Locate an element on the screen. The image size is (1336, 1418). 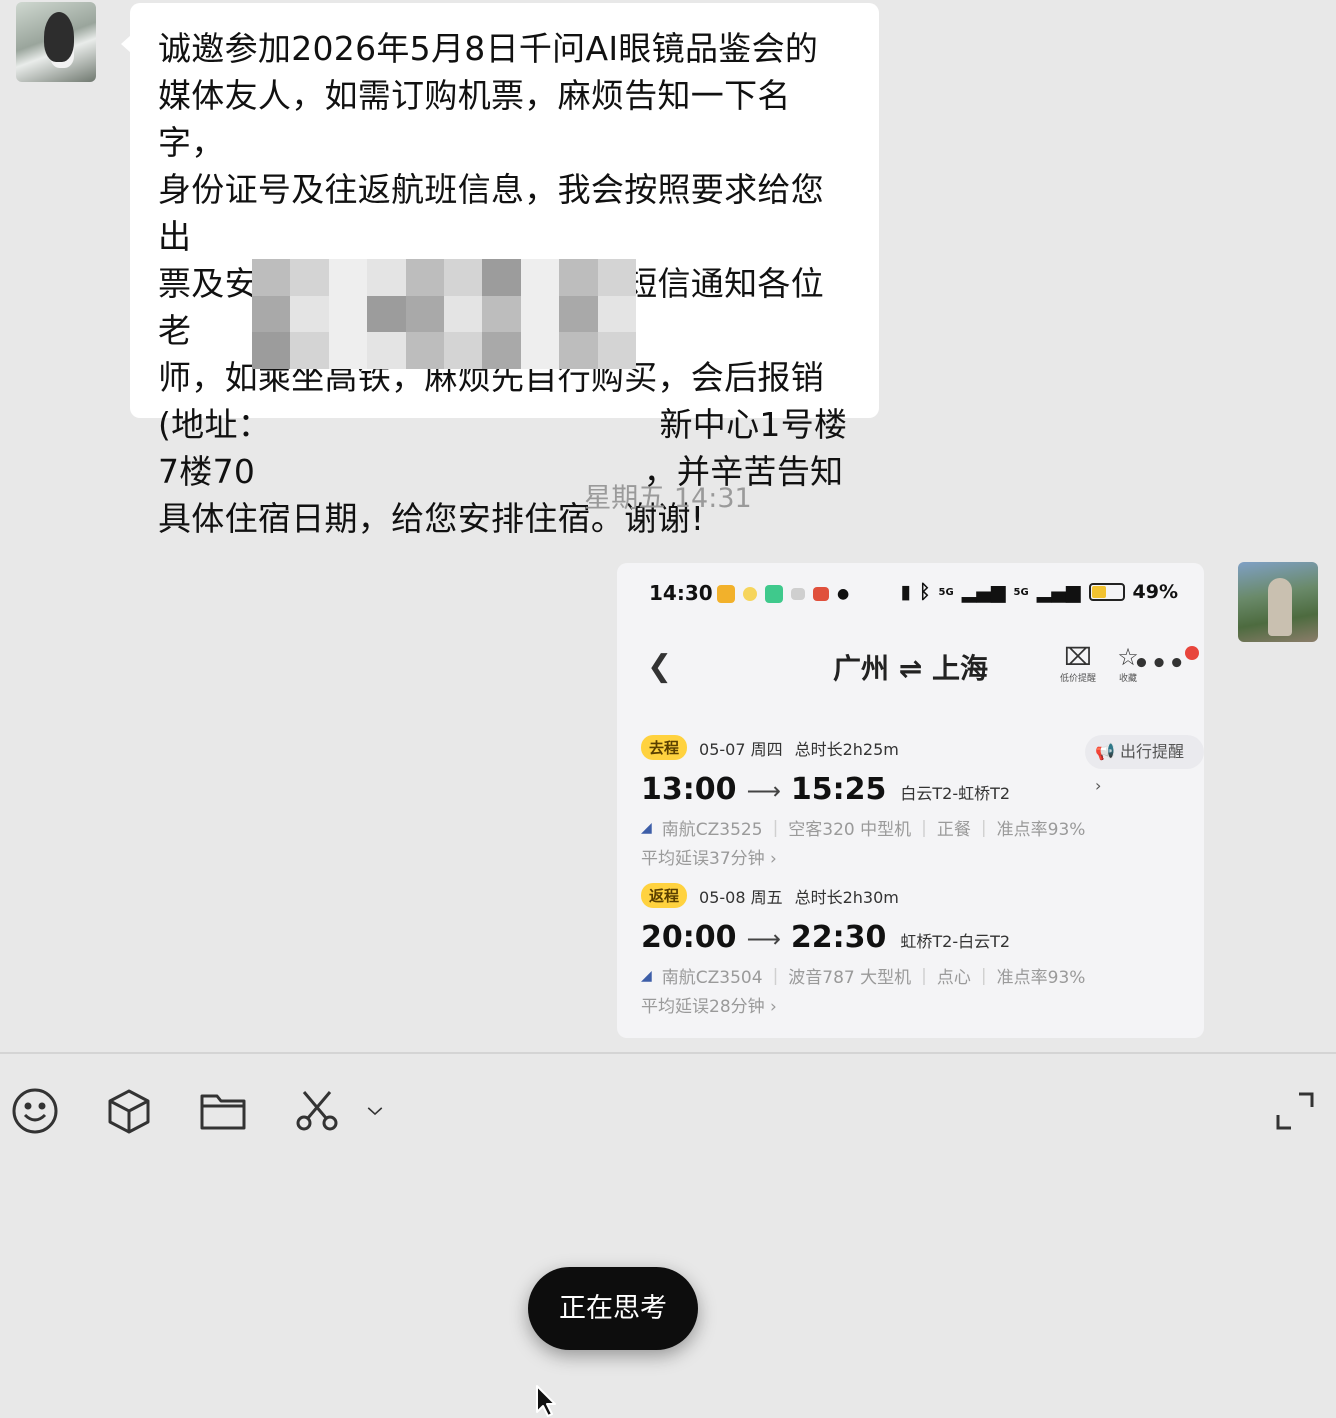
battery-icon is located at coordinates (1106, 592).